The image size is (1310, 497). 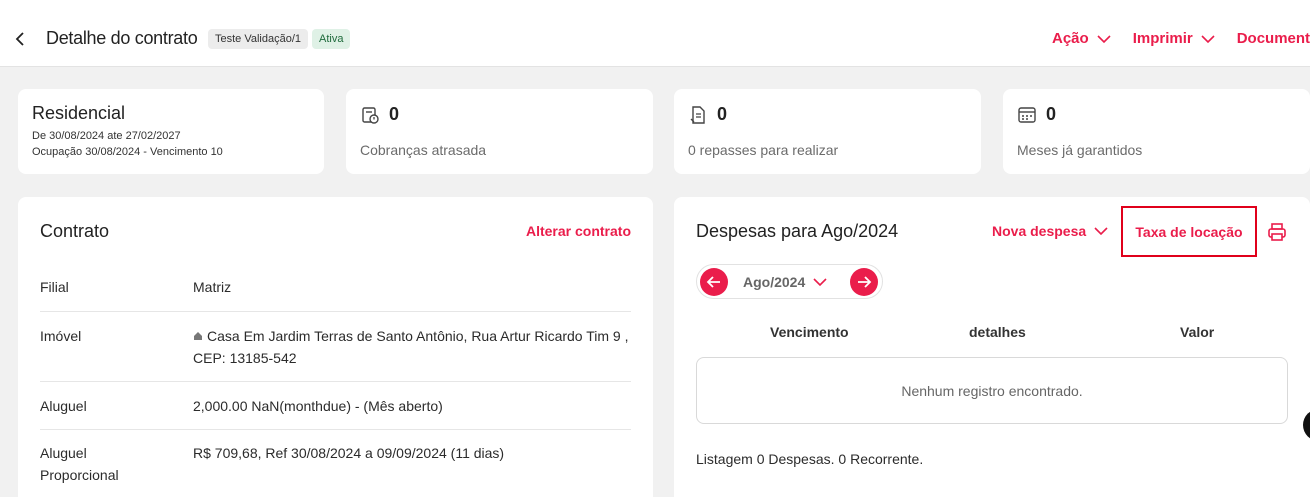 I want to click on month-selector: Ago/2024, so click(x=789, y=281).